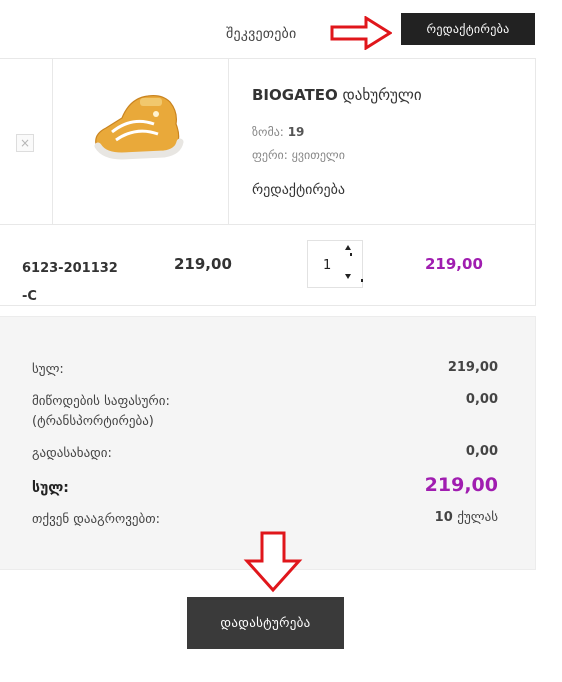 Image resolution: width=562 pixels, height=682 pixels. What do you see at coordinates (477, 517) in the screenshot?
I see `points-unit: ქულას` at bounding box center [477, 517].